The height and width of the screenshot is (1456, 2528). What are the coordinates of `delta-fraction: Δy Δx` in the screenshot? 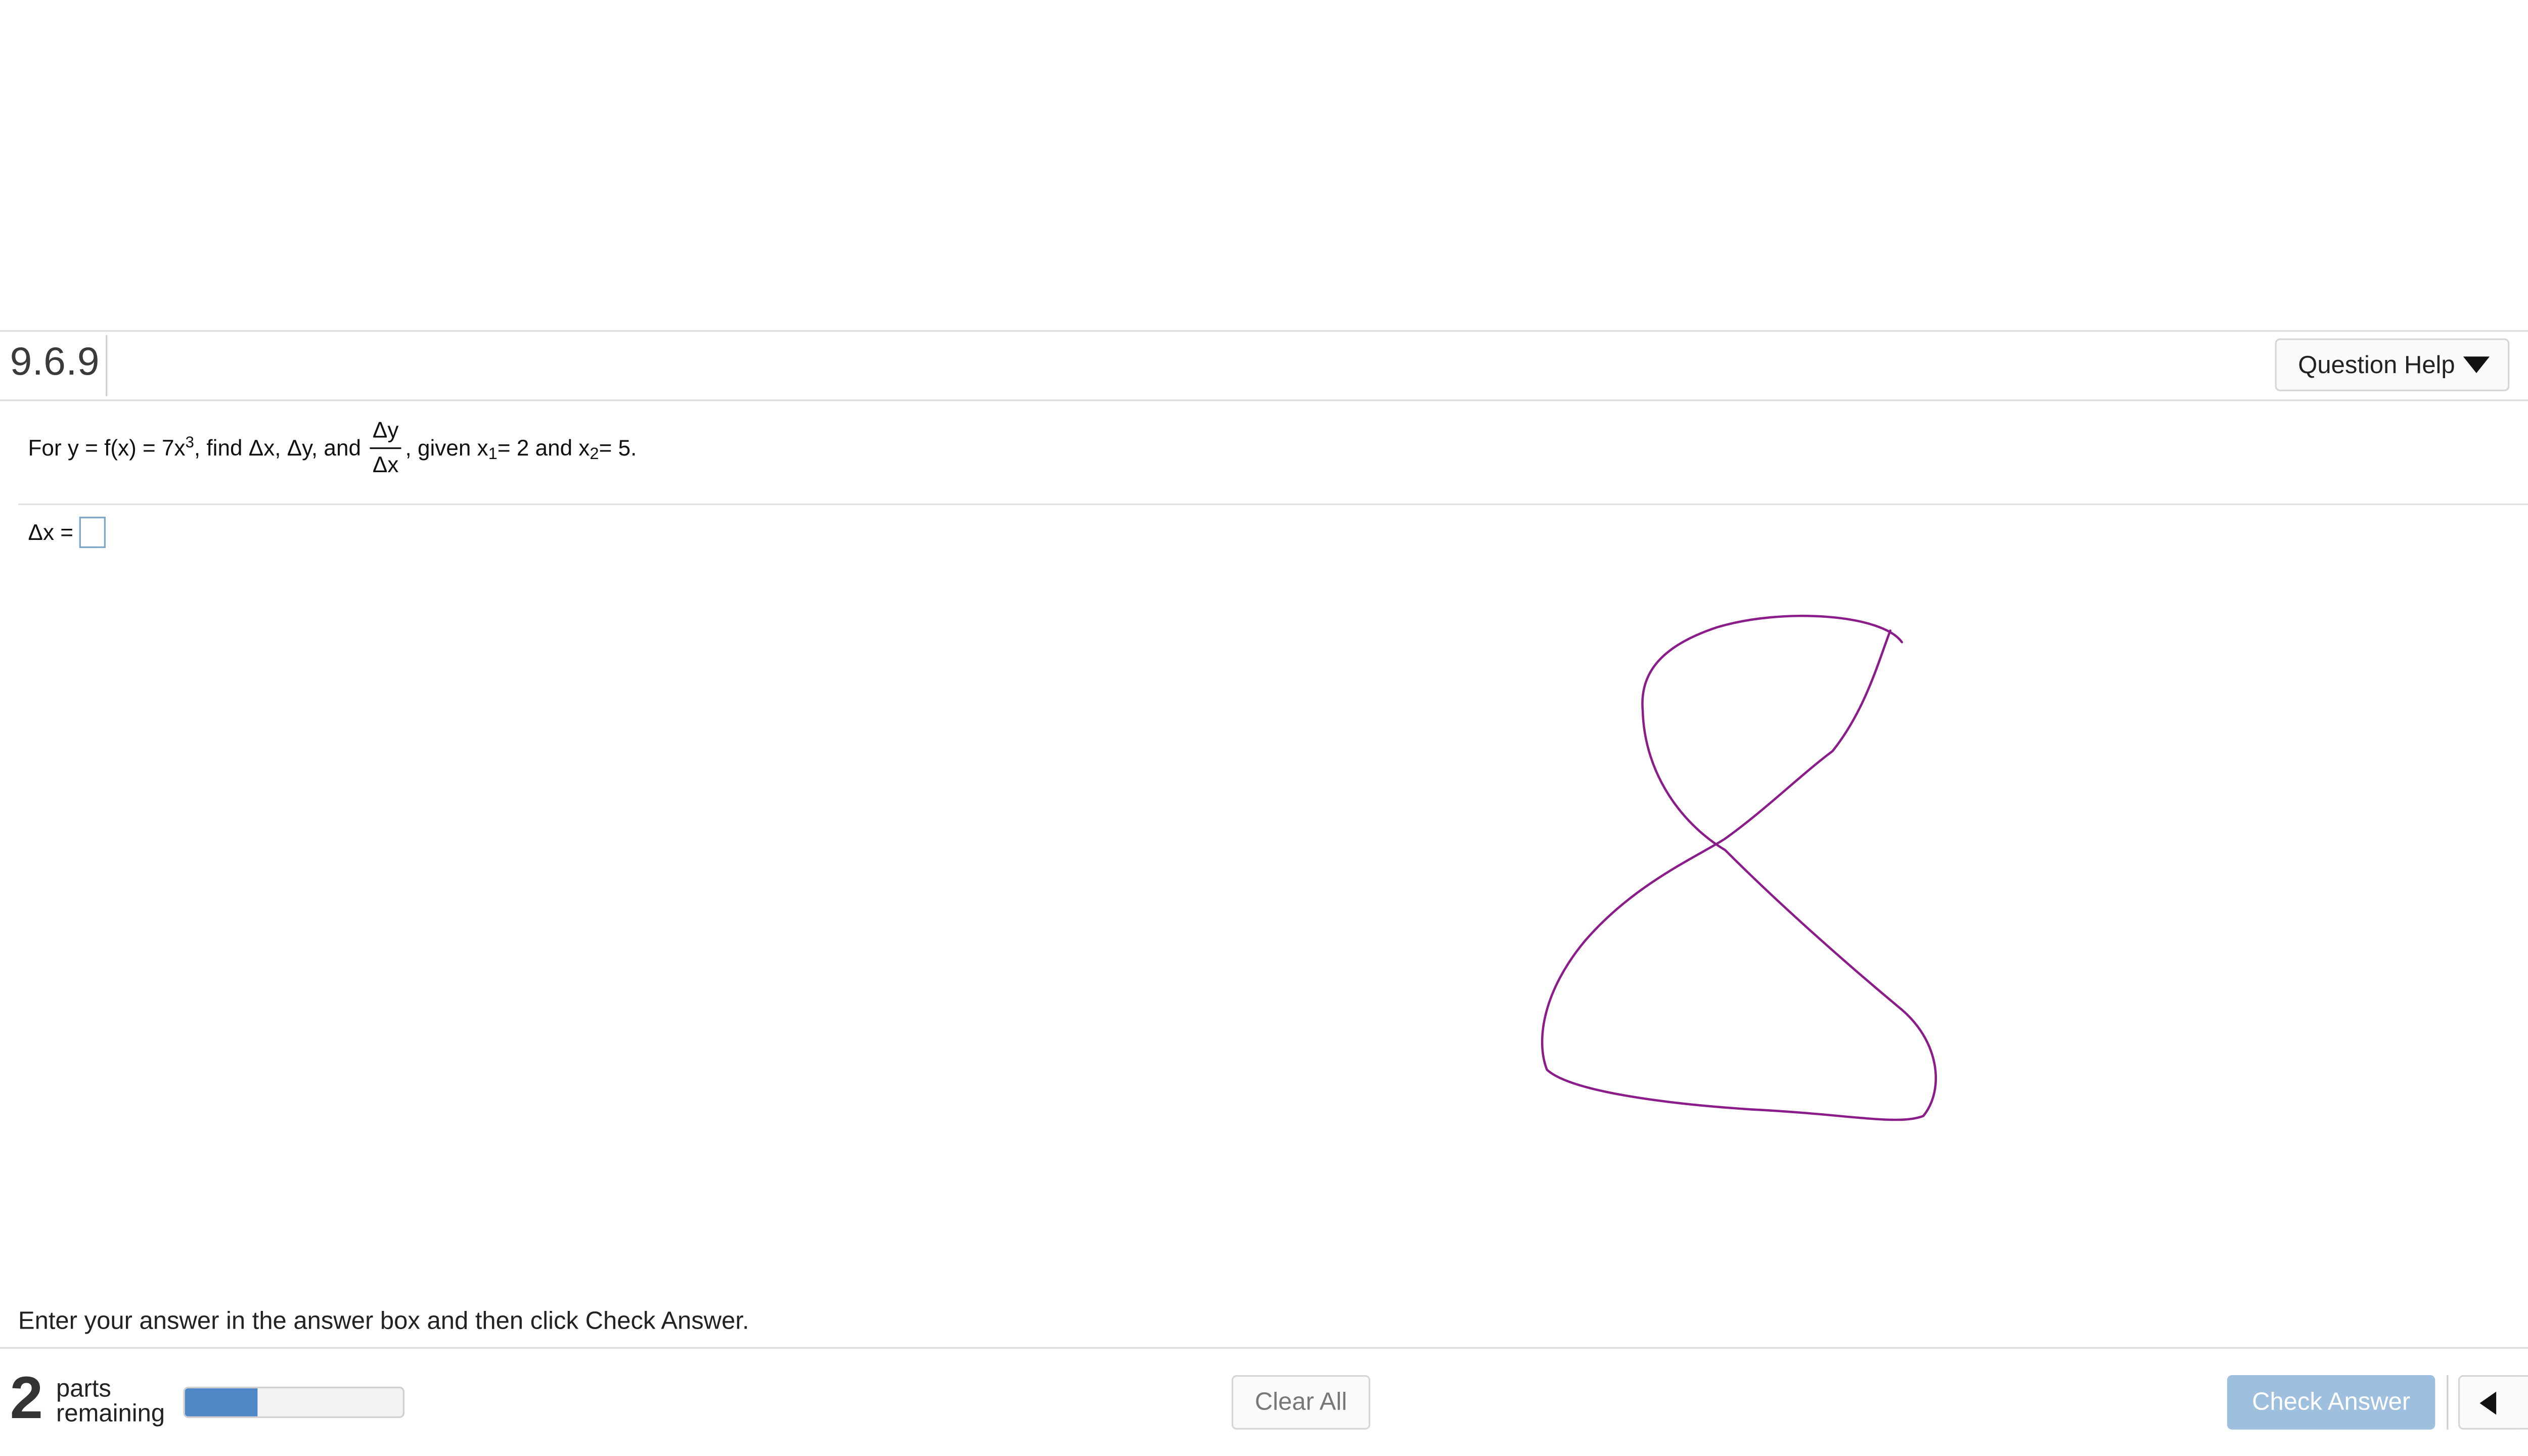 It's located at (386, 447).